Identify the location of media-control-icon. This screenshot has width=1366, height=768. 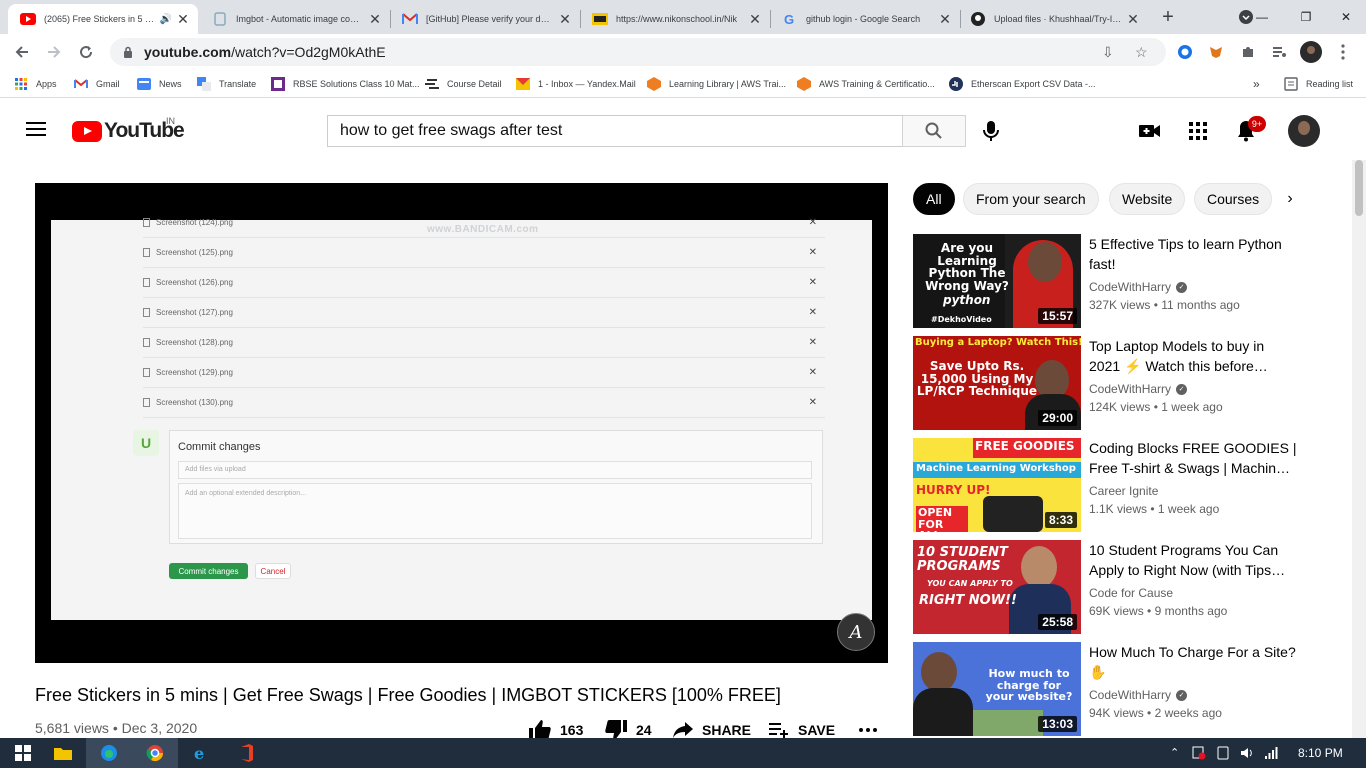
(1279, 52).